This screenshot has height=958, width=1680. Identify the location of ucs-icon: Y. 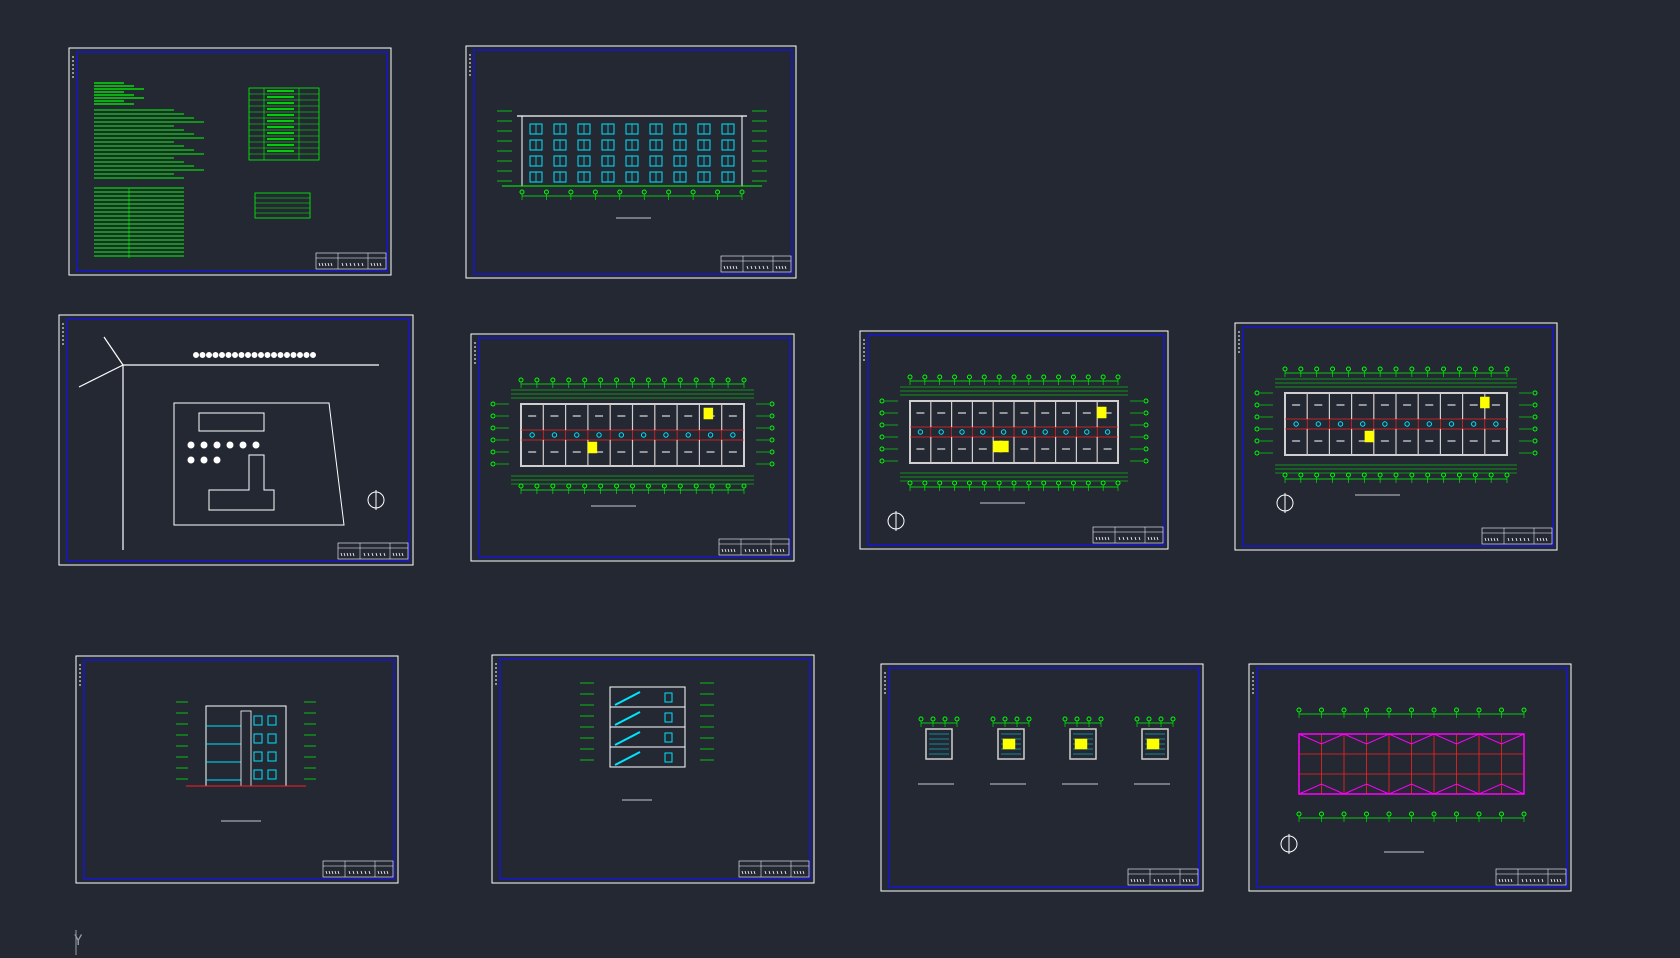
(78, 939).